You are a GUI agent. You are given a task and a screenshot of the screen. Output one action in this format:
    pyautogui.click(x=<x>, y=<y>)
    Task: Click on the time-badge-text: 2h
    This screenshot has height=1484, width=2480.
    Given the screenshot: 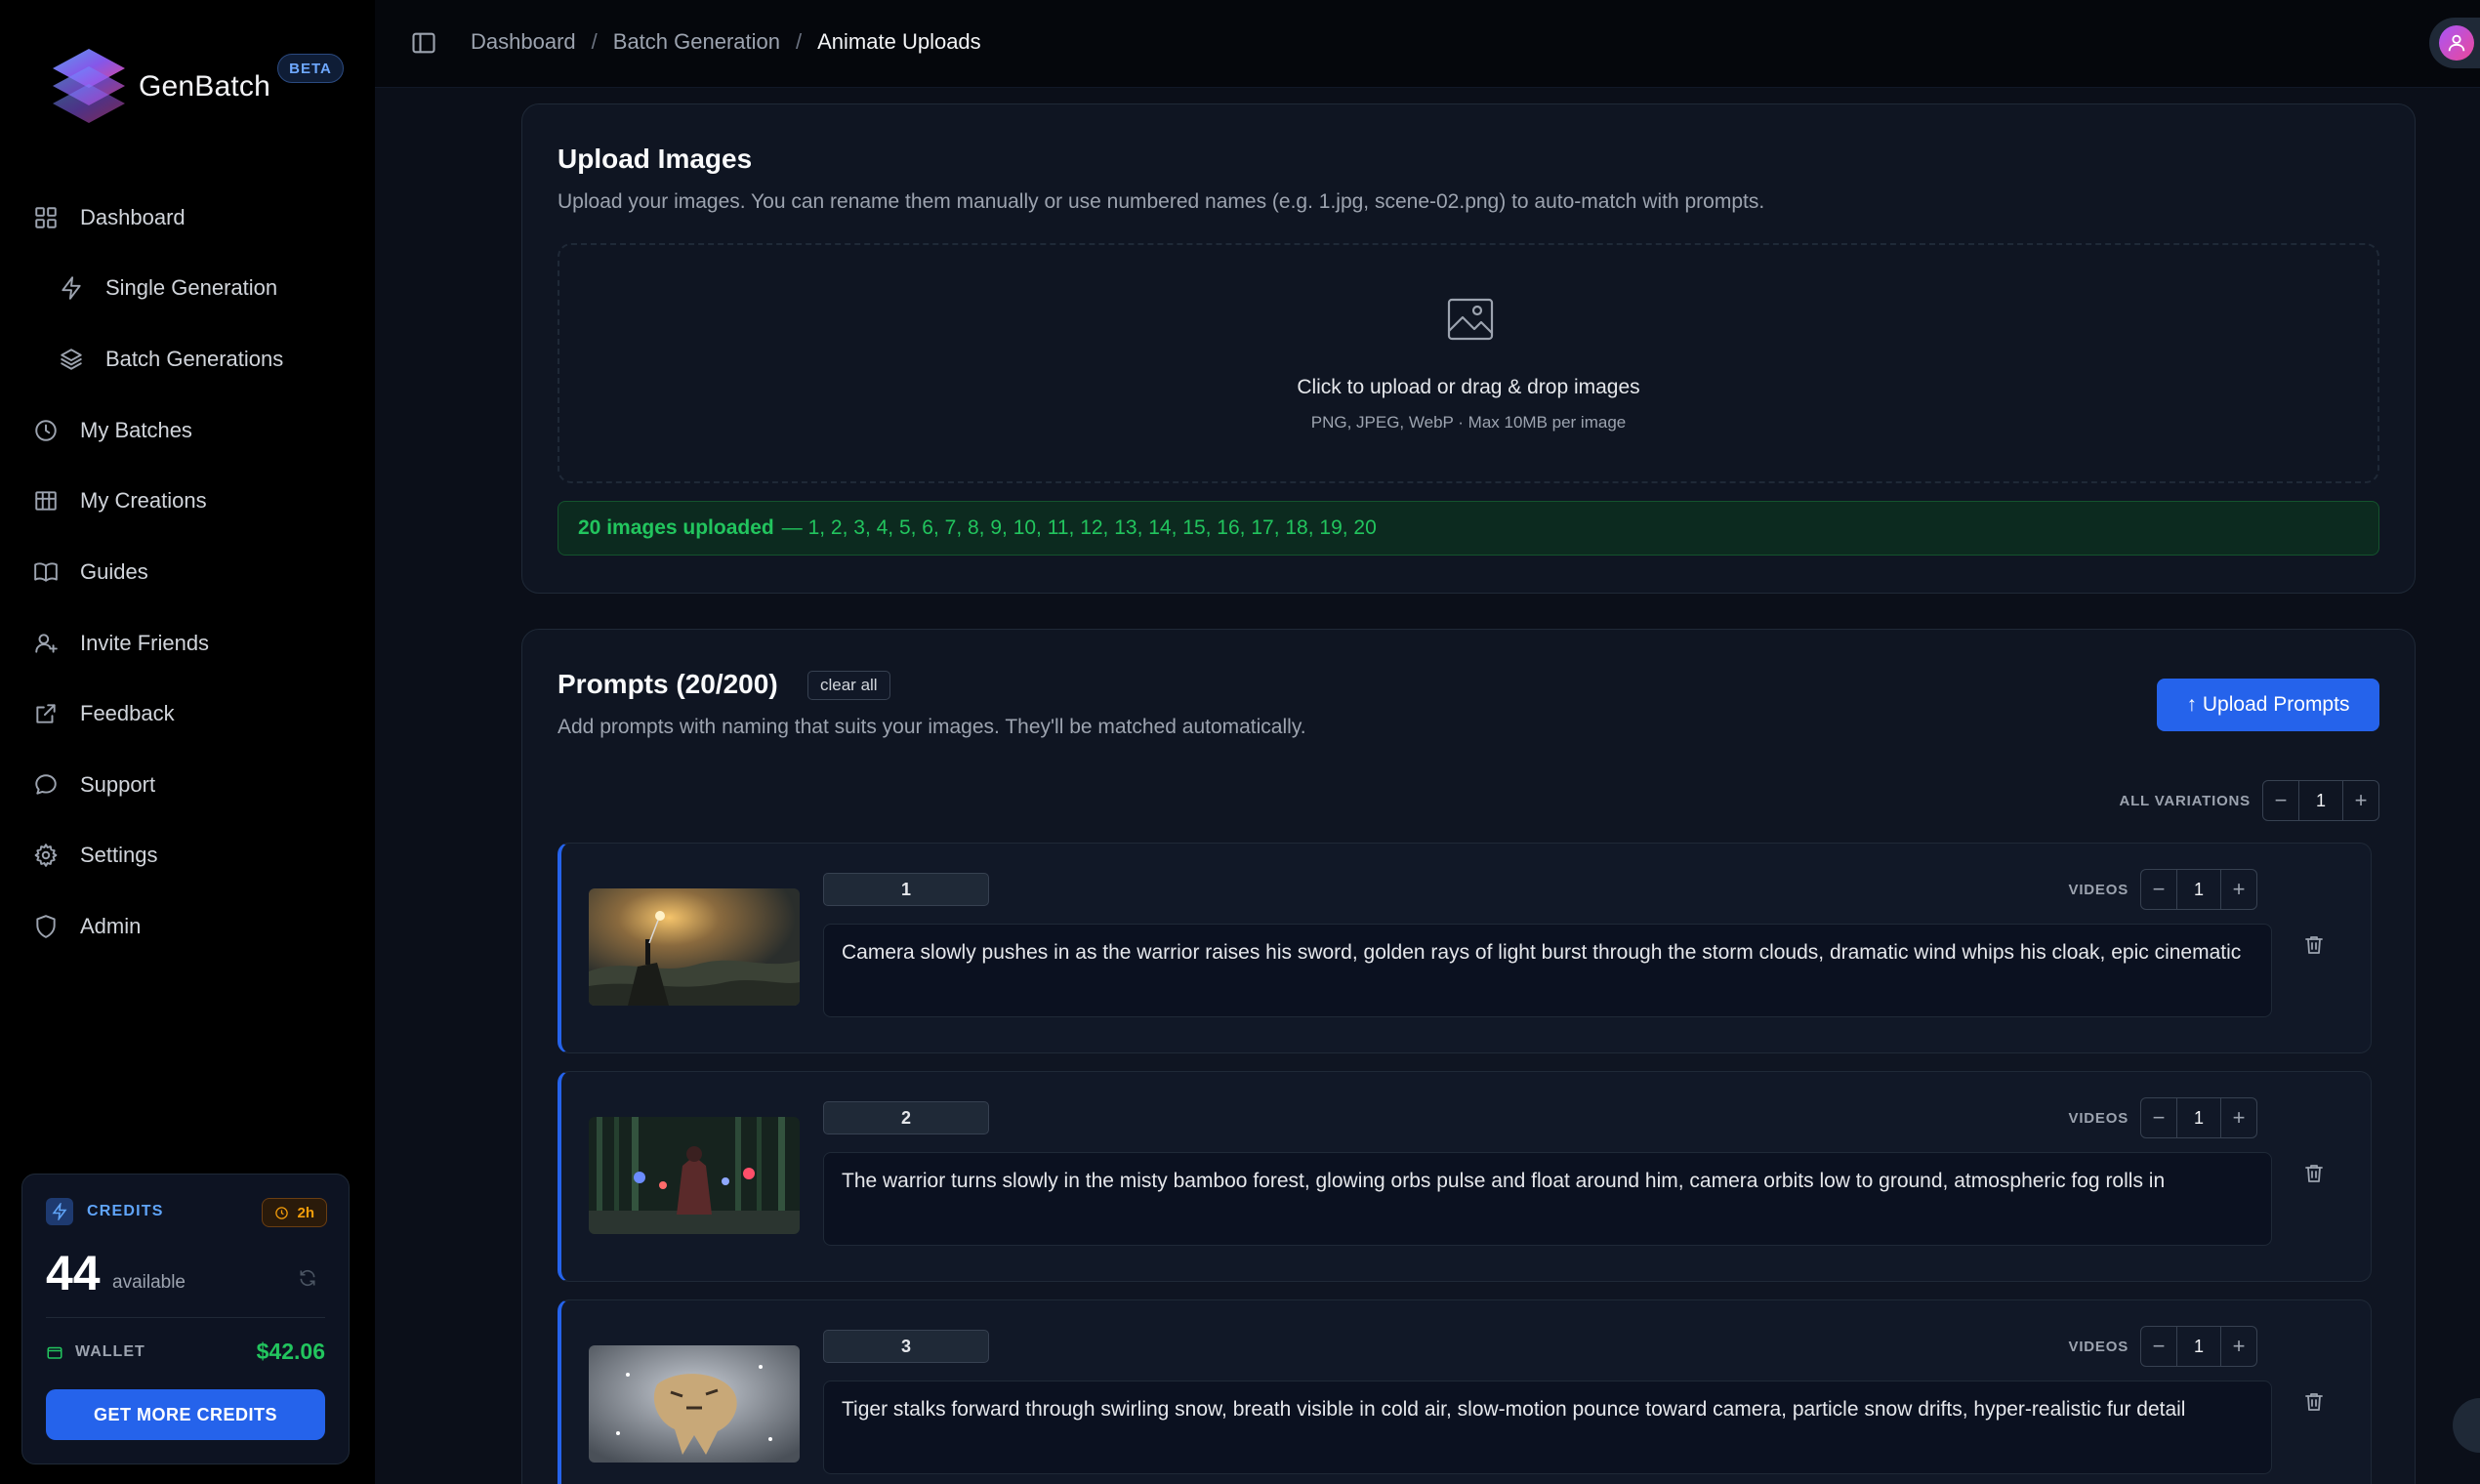 What is the action you would take?
    pyautogui.click(x=305, y=1213)
    